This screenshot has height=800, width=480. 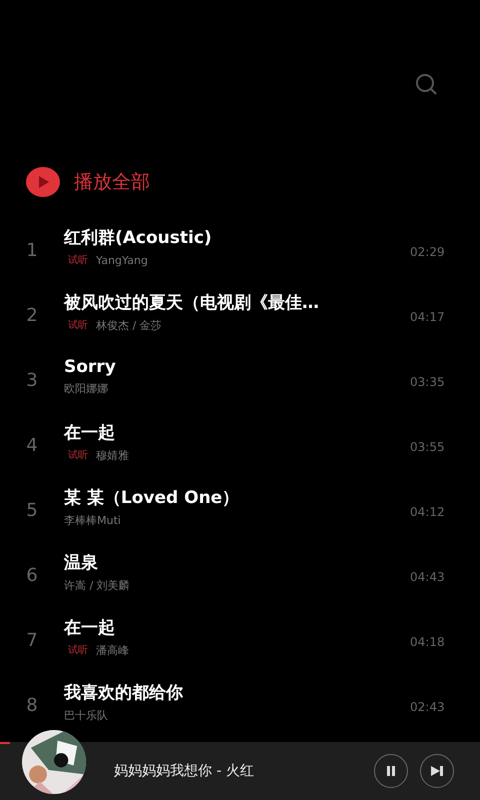 What do you see at coordinates (32, 575) in the screenshot?
I see `track-number: 6` at bounding box center [32, 575].